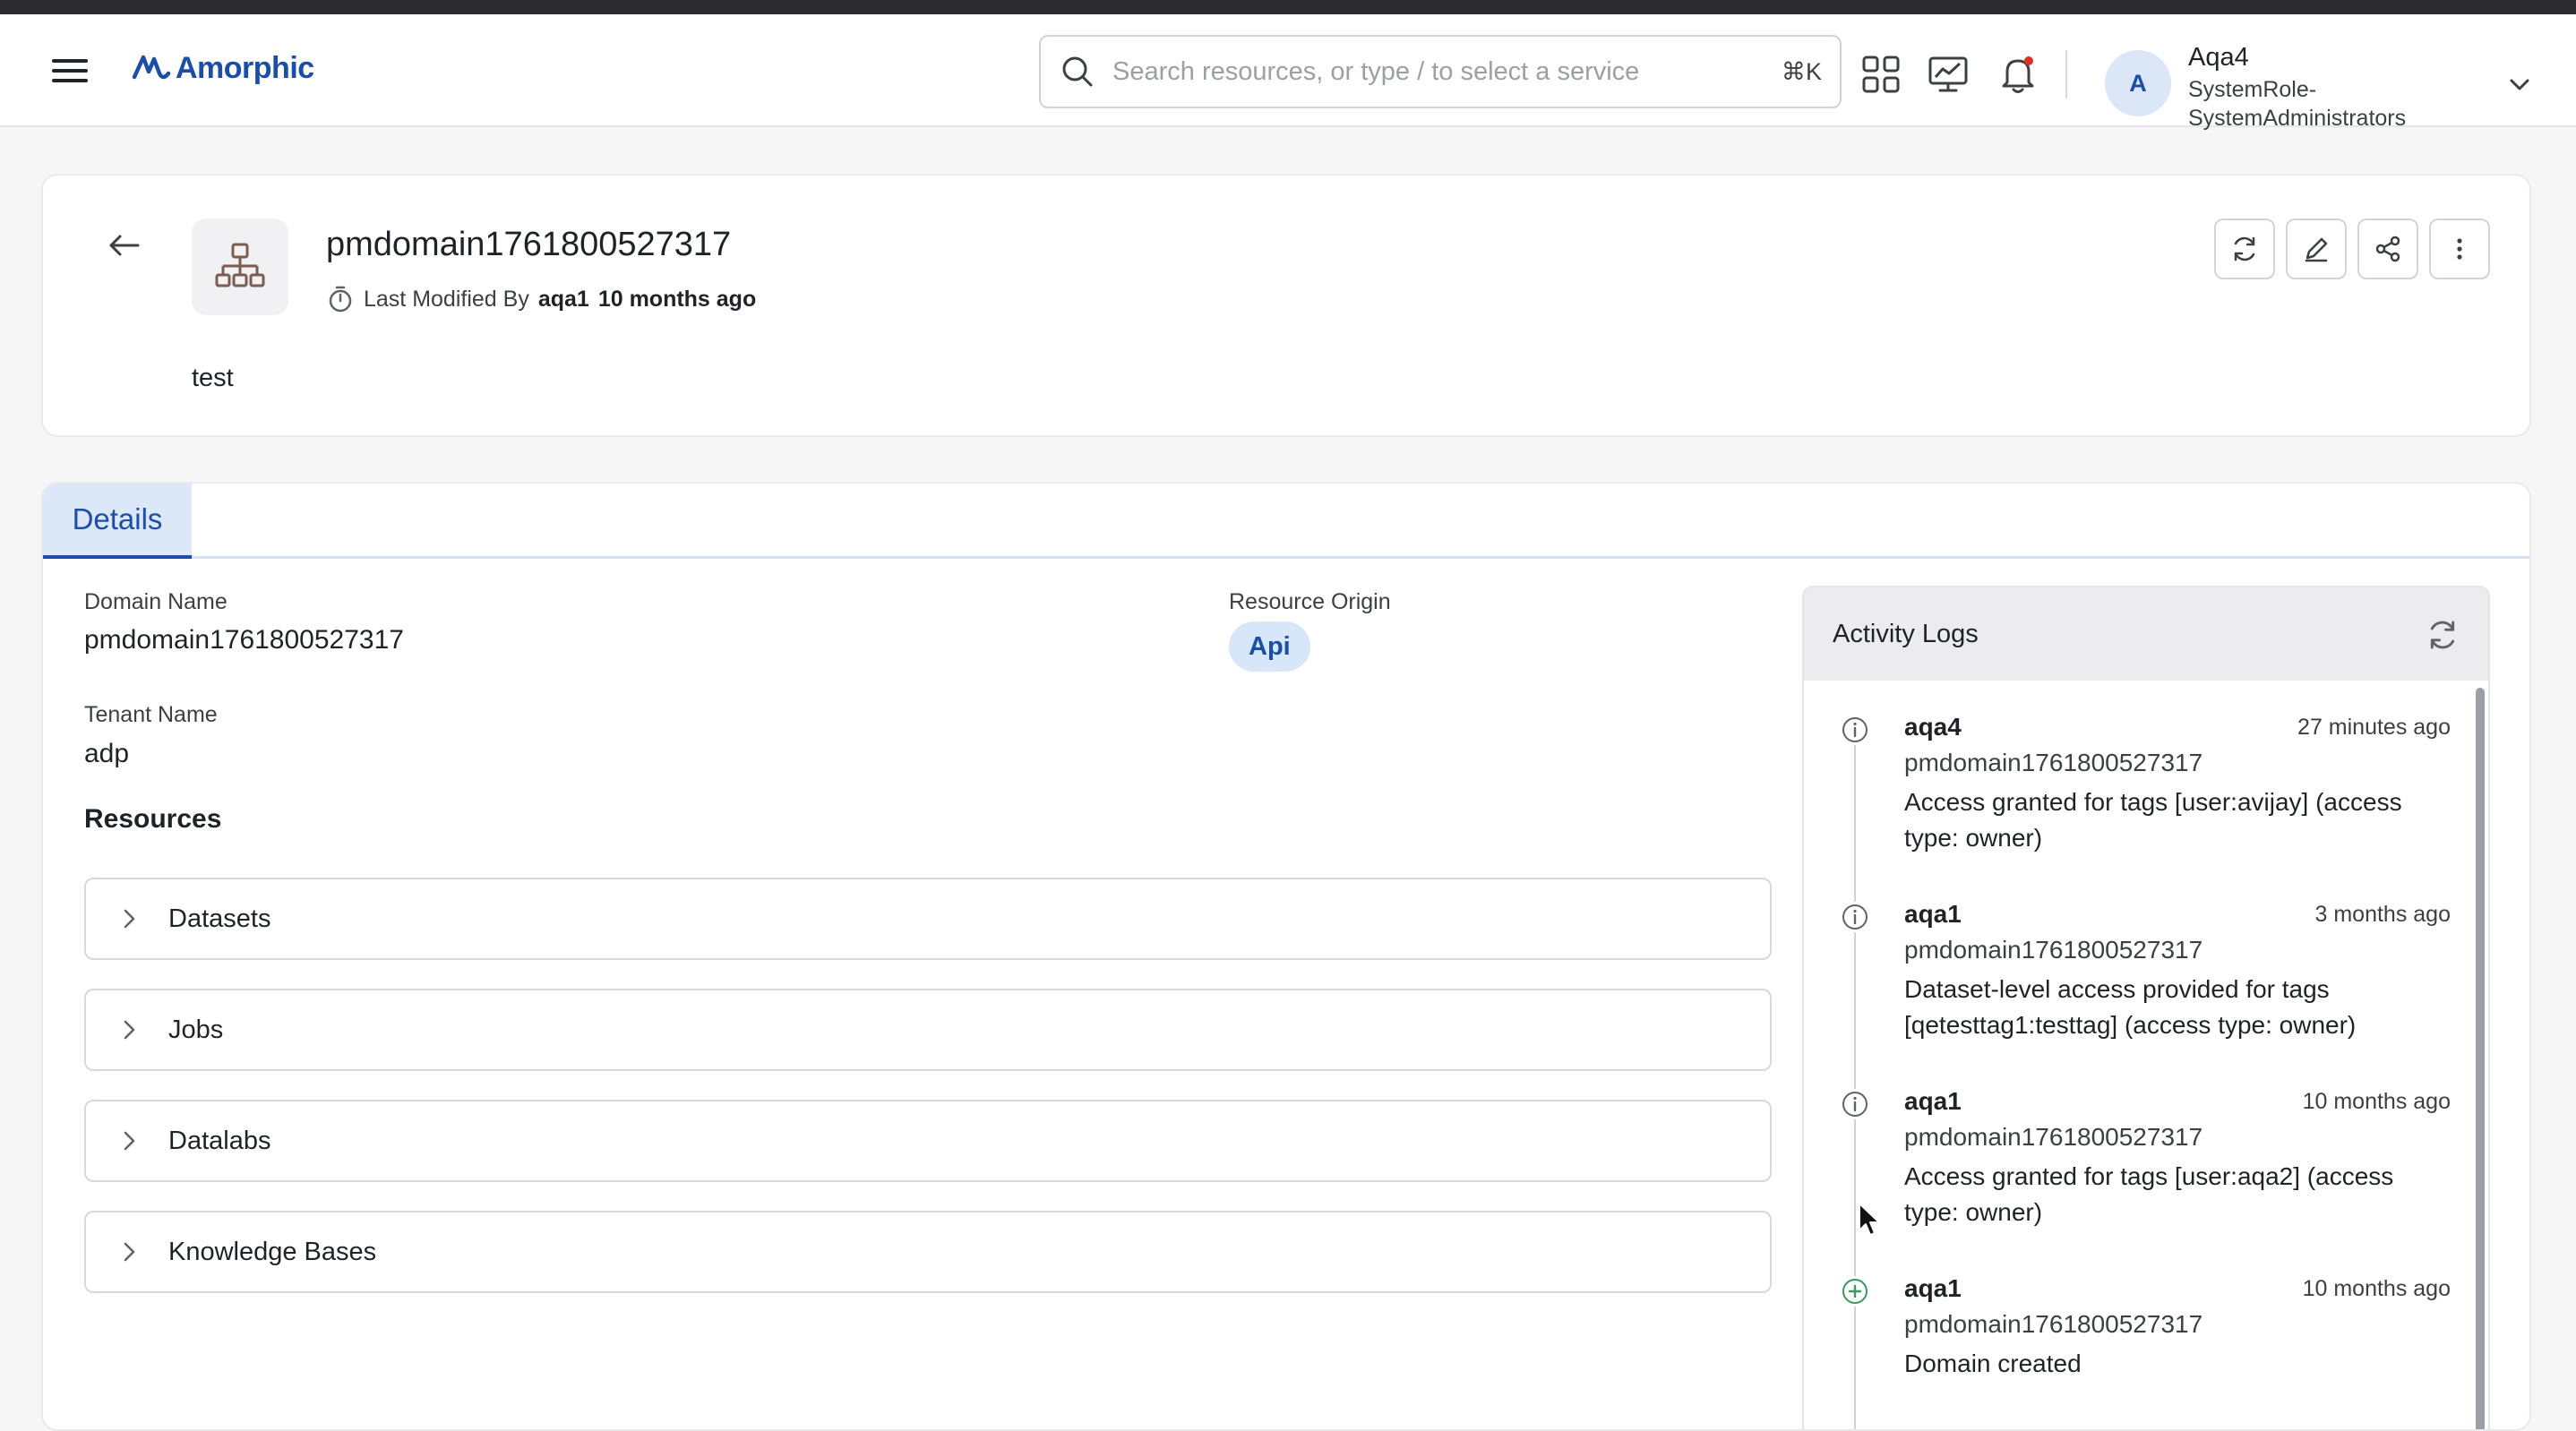 The image size is (2576, 1431). What do you see at coordinates (2519, 84) in the screenshot?
I see `chevron-down-icon` at bounding box center [2519, 84].